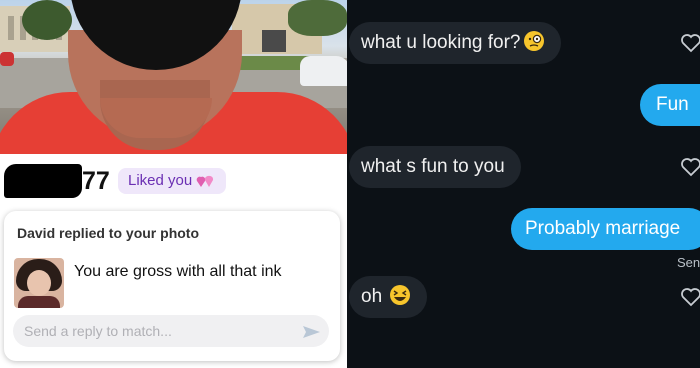 The height and width of the screenshot is (368, 700). I want to click on hearts-icon, so click(205, 181).